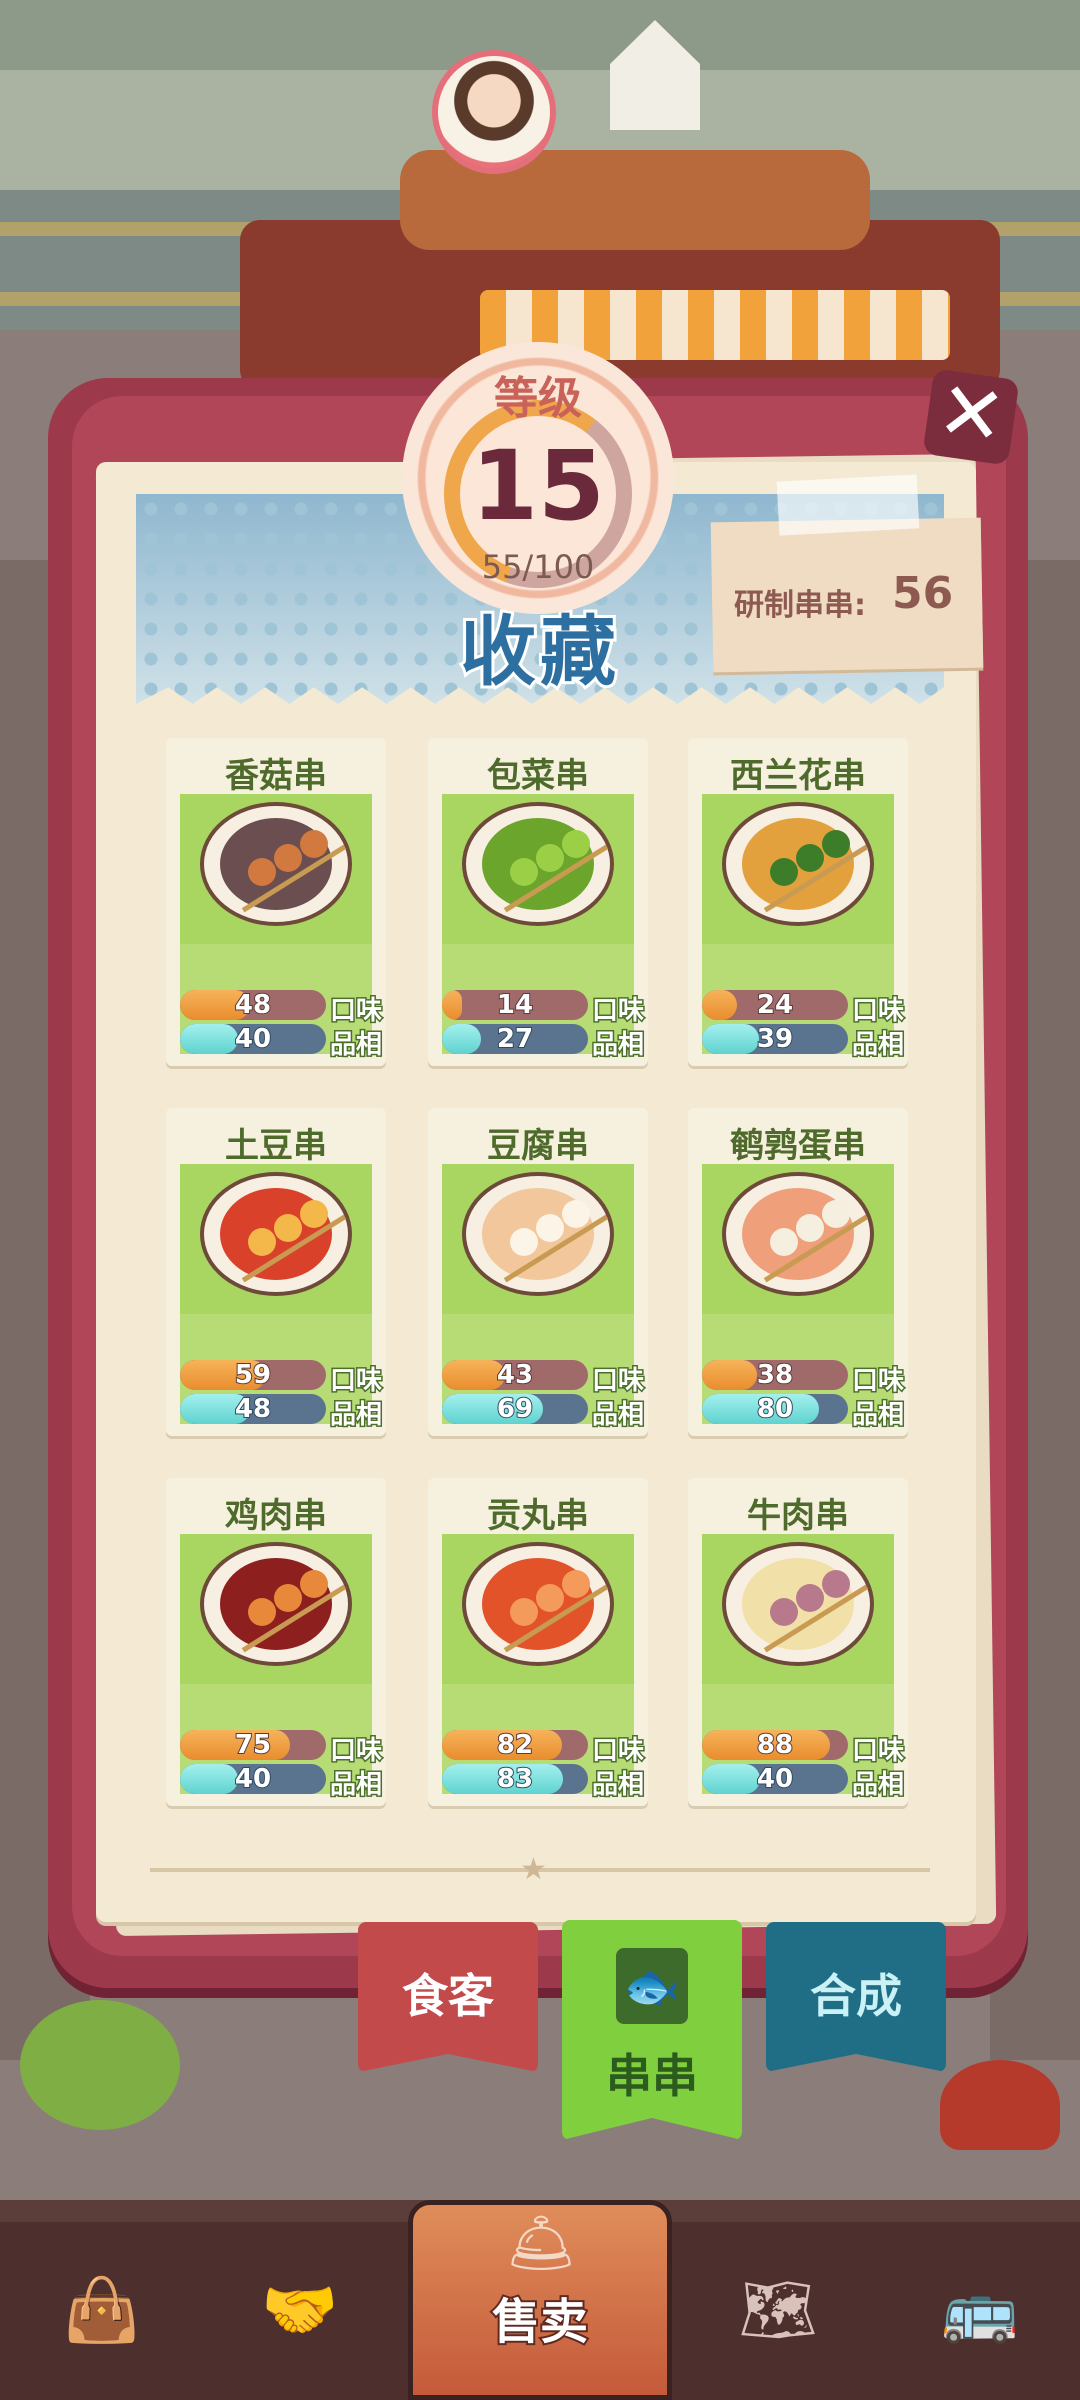 The image size is (1080, 2400). Describe the element at coordinates (253, 1375) in the screenshot. I see `taste-bar: 59` at that location.